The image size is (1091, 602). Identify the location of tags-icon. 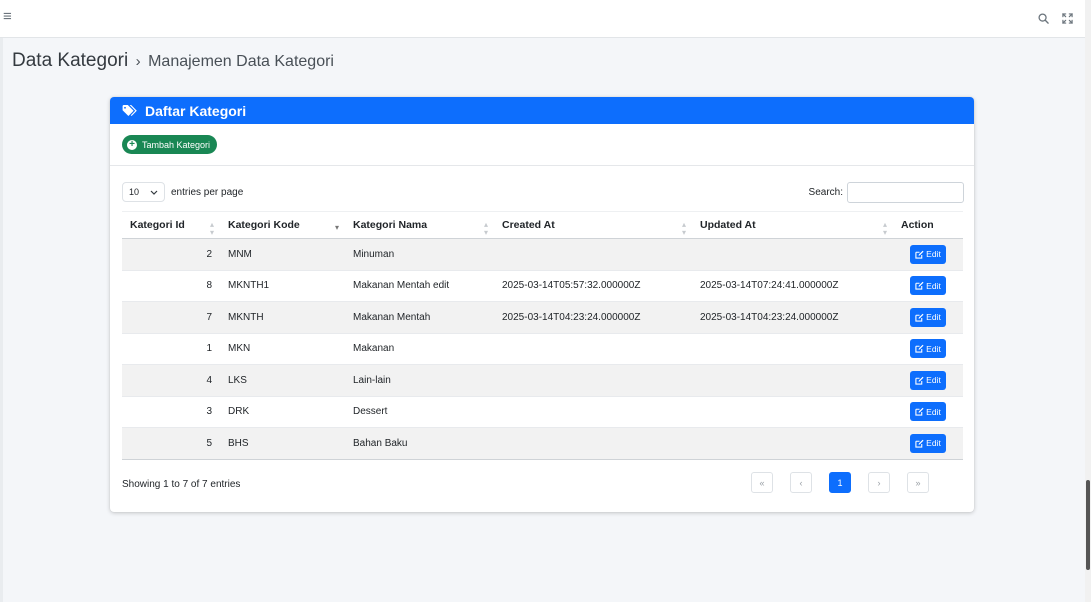
(130, 110).